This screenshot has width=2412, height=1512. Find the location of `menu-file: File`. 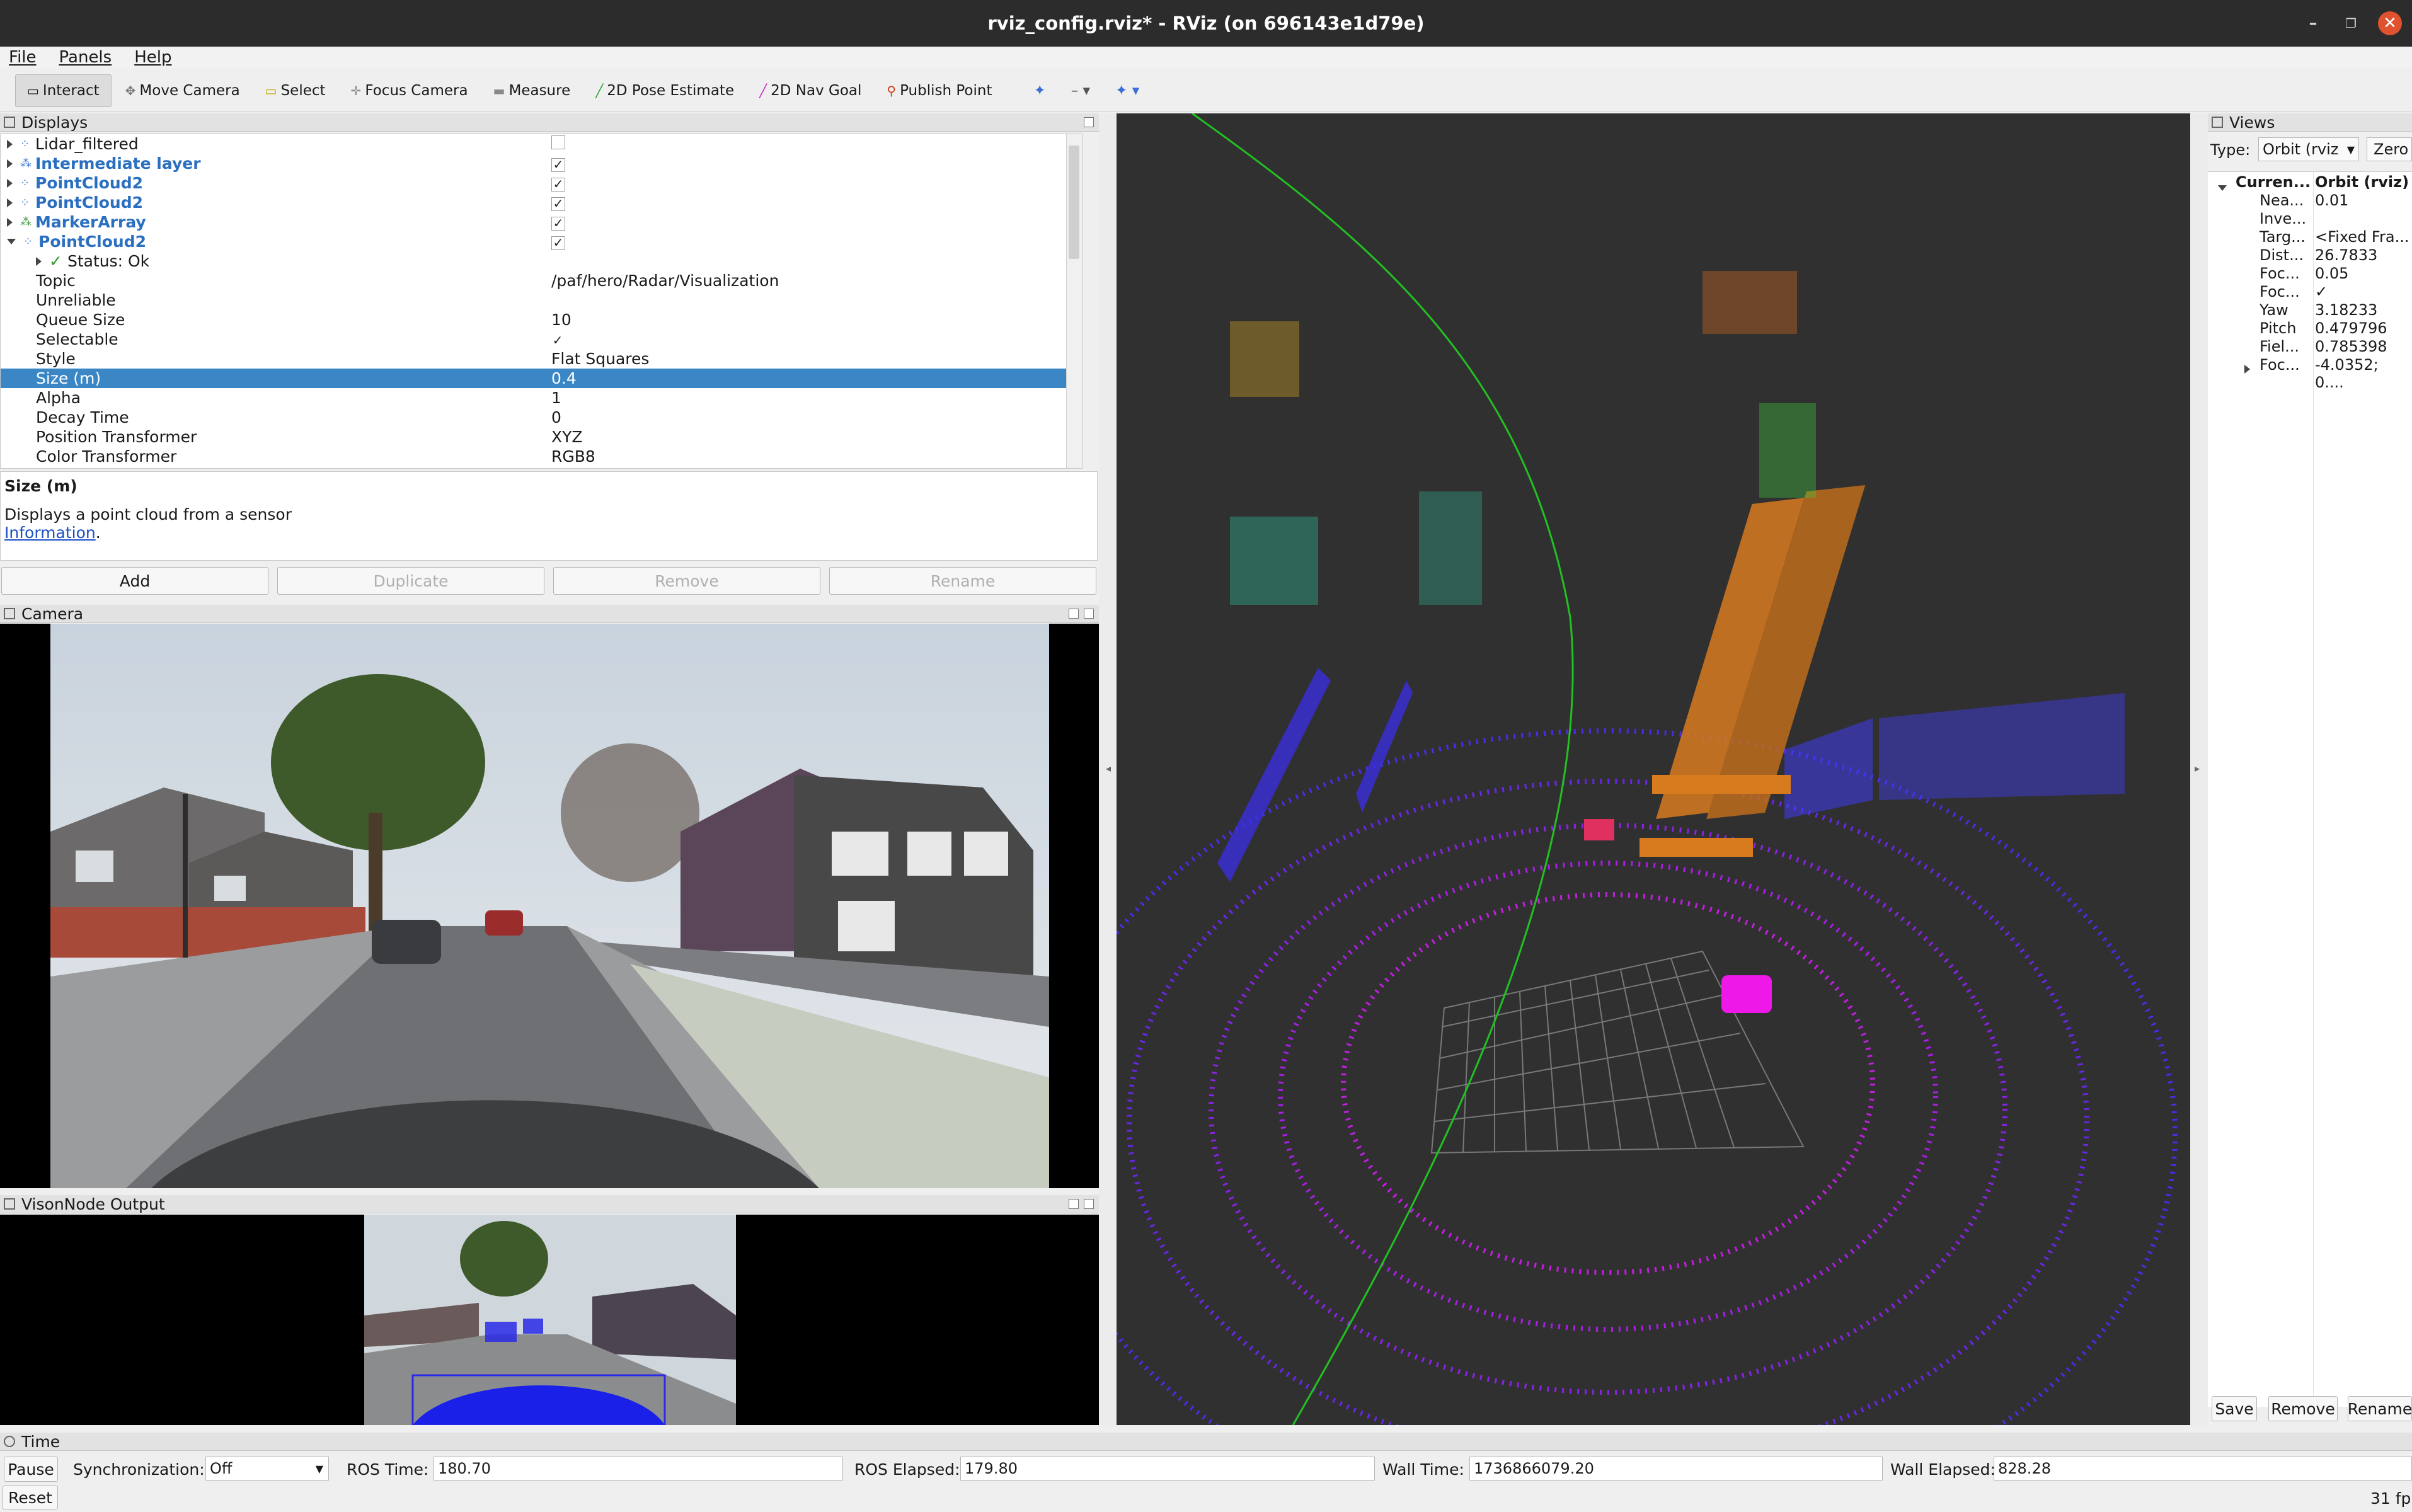

menu-file: File is located at coordinates (23, 57).